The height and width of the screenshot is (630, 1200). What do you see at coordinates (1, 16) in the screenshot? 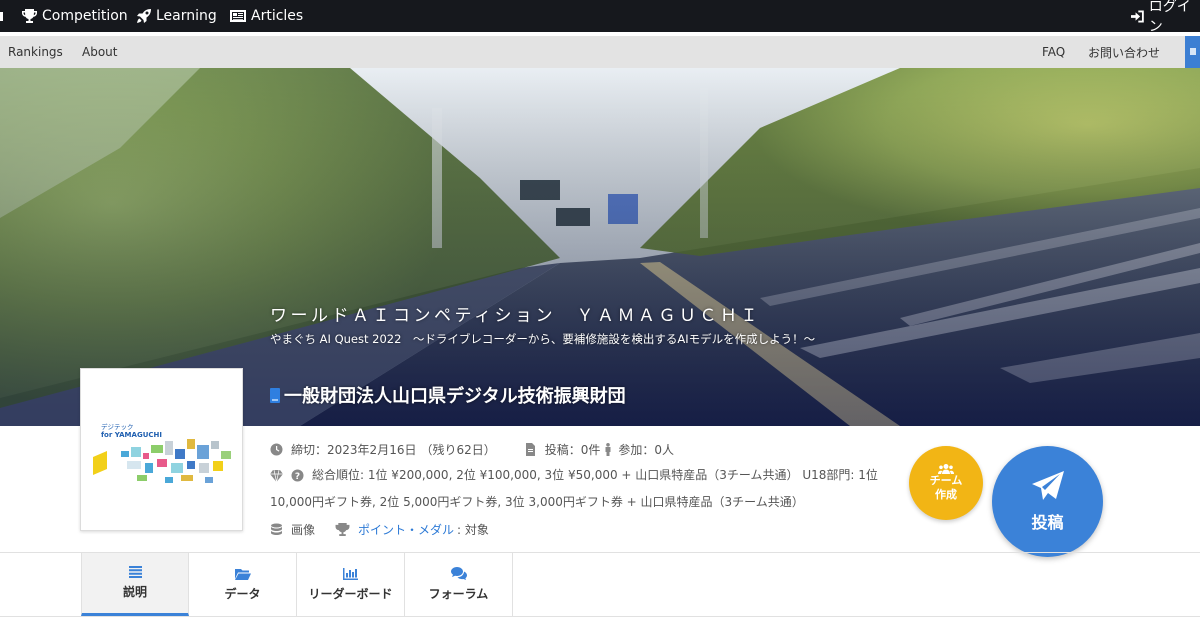
I see `nav-edge-fragment` at bounding box center [1, 16].